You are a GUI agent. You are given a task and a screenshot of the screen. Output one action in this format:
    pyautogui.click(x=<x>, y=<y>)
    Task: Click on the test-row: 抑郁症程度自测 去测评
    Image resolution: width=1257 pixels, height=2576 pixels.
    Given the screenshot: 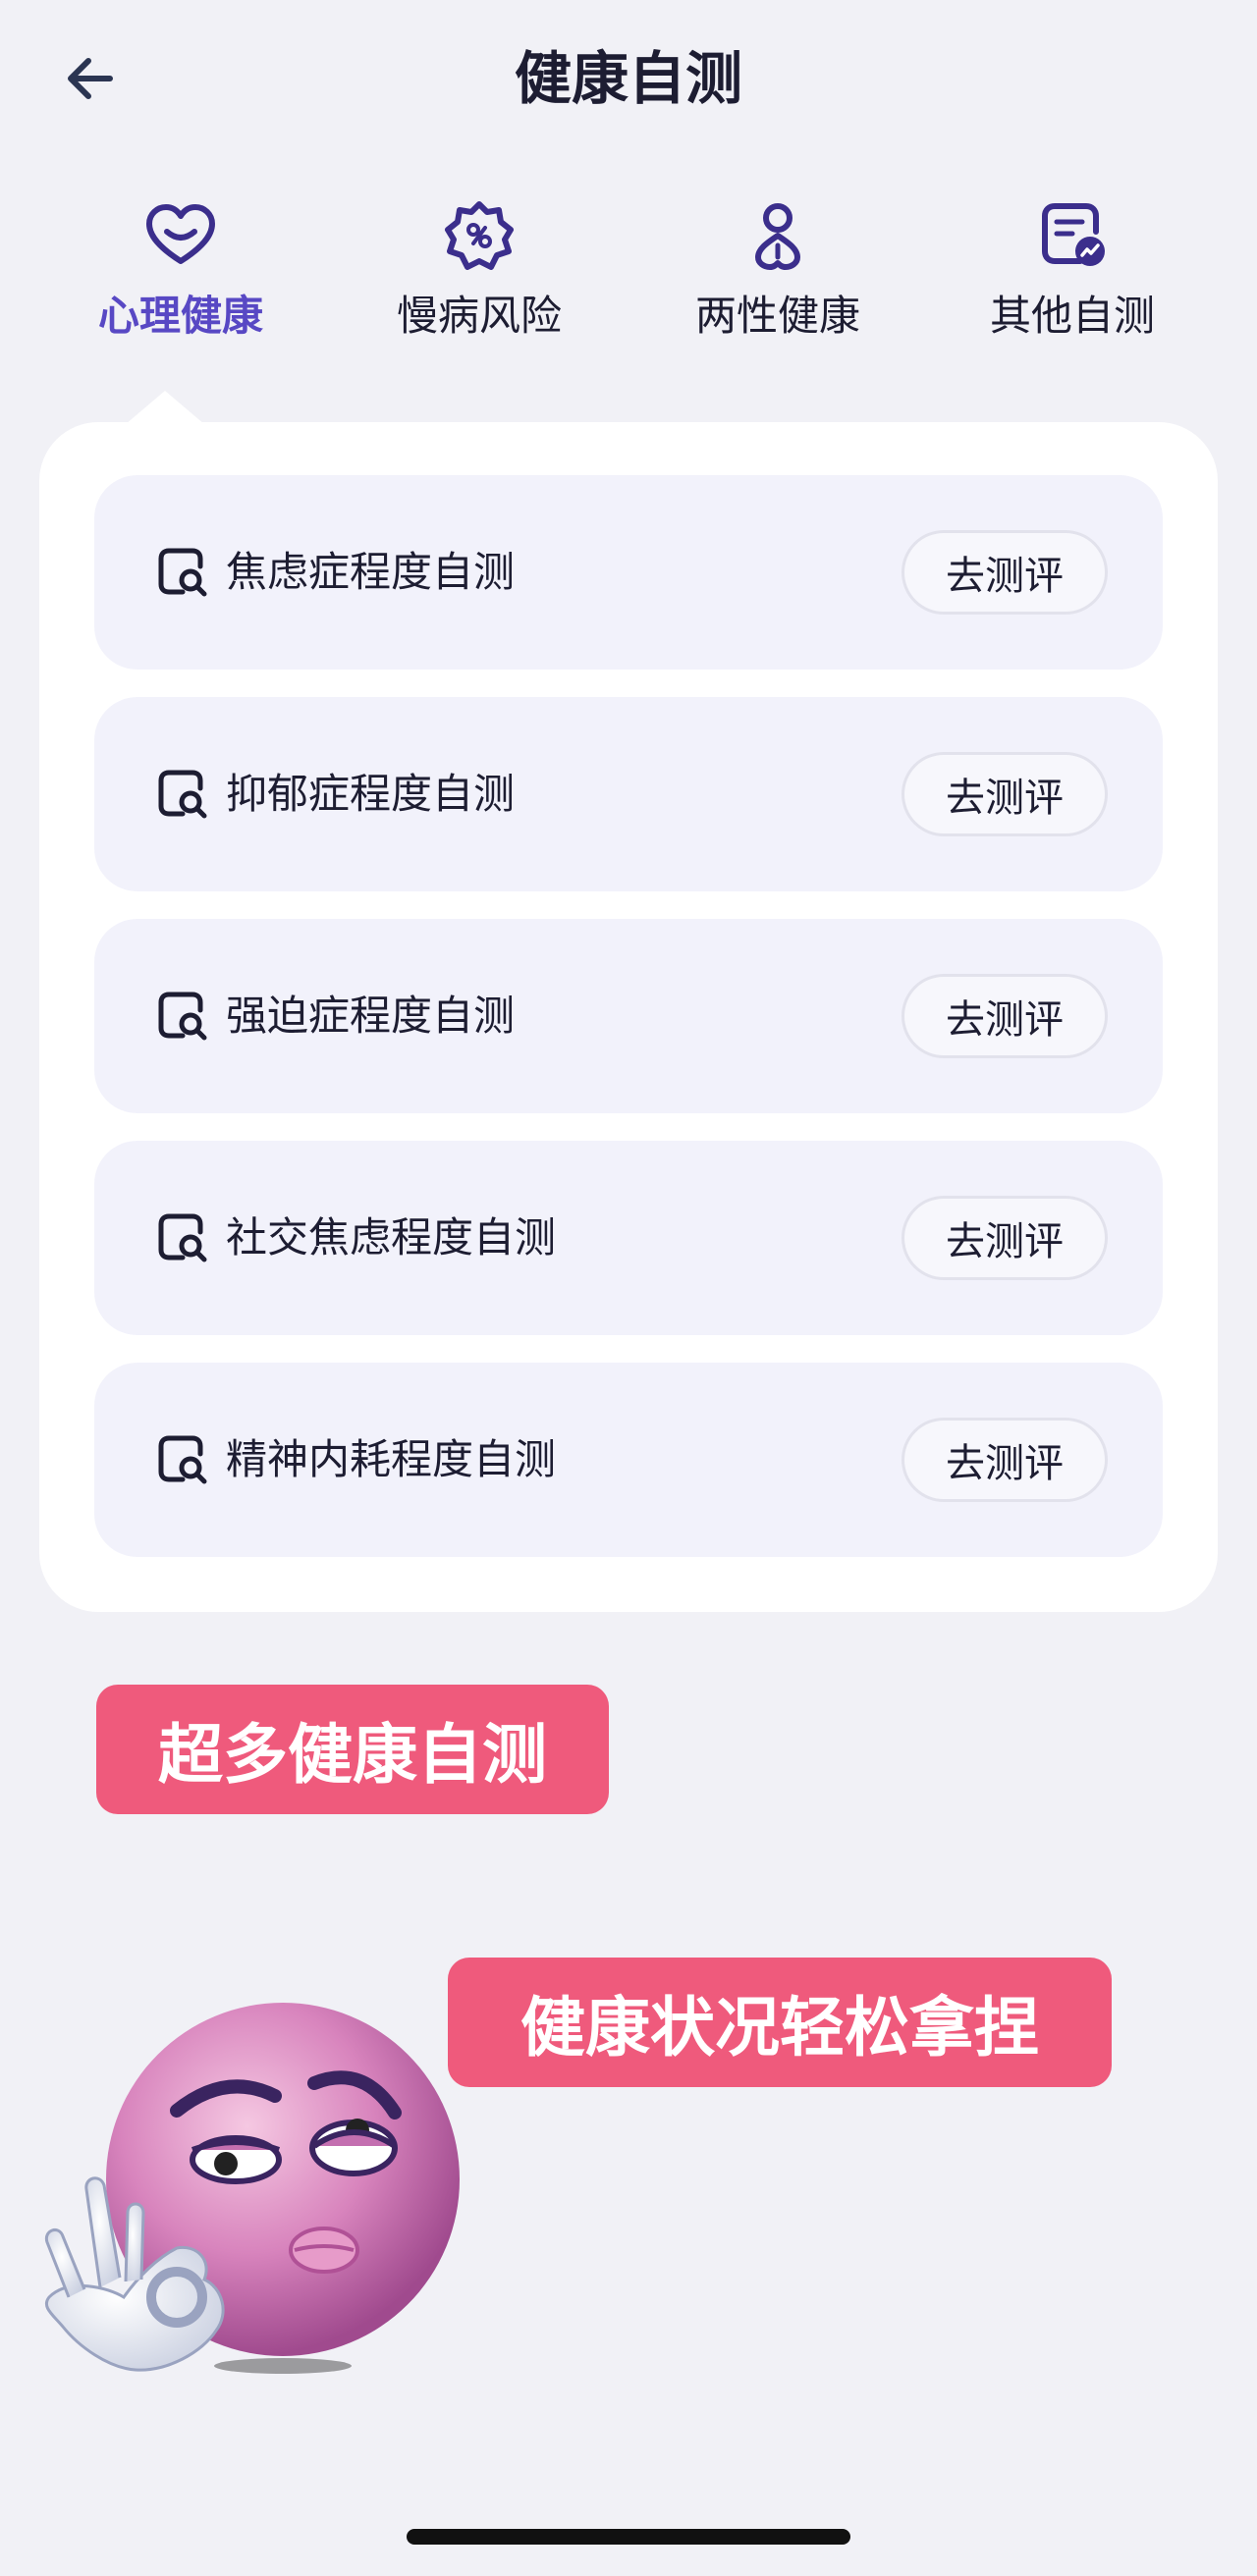 What is the action you would take?
    pyautogui.click(x=628, y=794)
    